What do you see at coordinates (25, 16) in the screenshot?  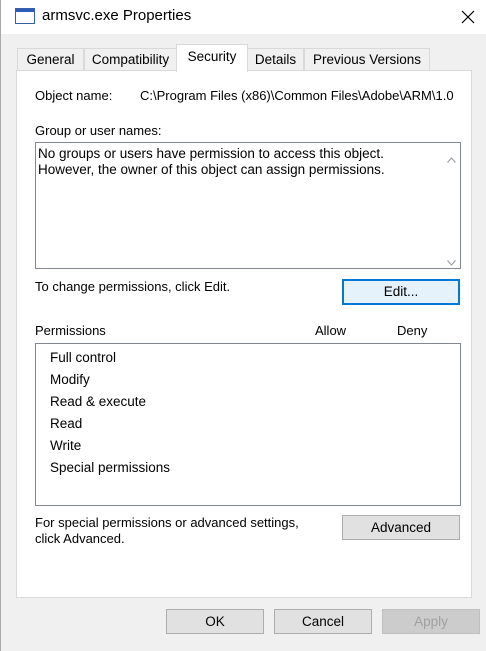 I see `window-icon` at bounding box center [25, 16].